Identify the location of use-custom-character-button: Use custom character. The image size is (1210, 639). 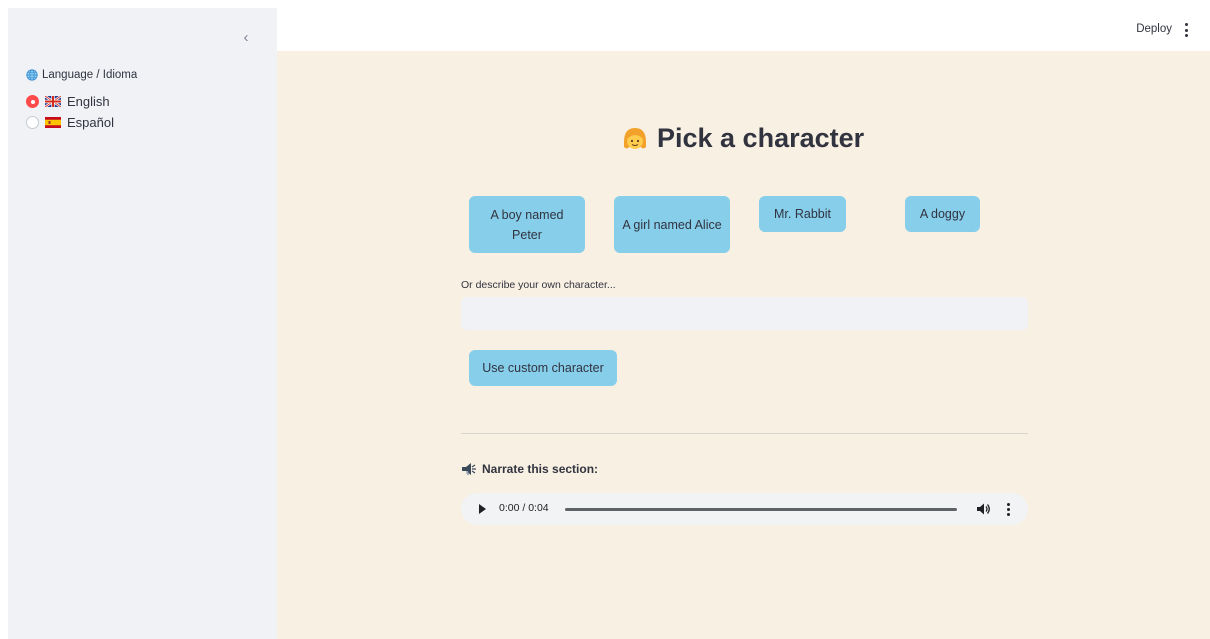
(543, 368).